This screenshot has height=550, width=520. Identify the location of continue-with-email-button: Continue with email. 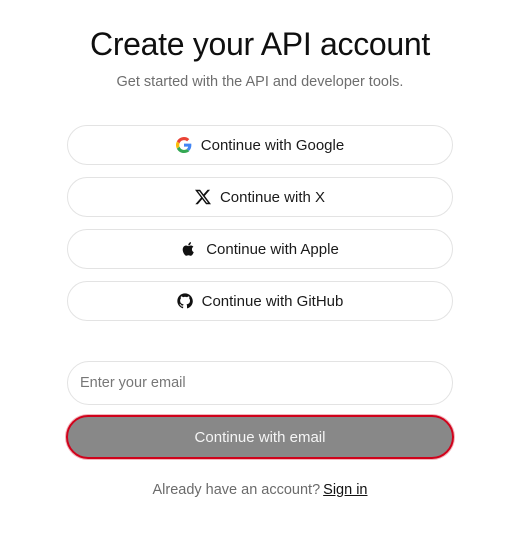
(260, 437).